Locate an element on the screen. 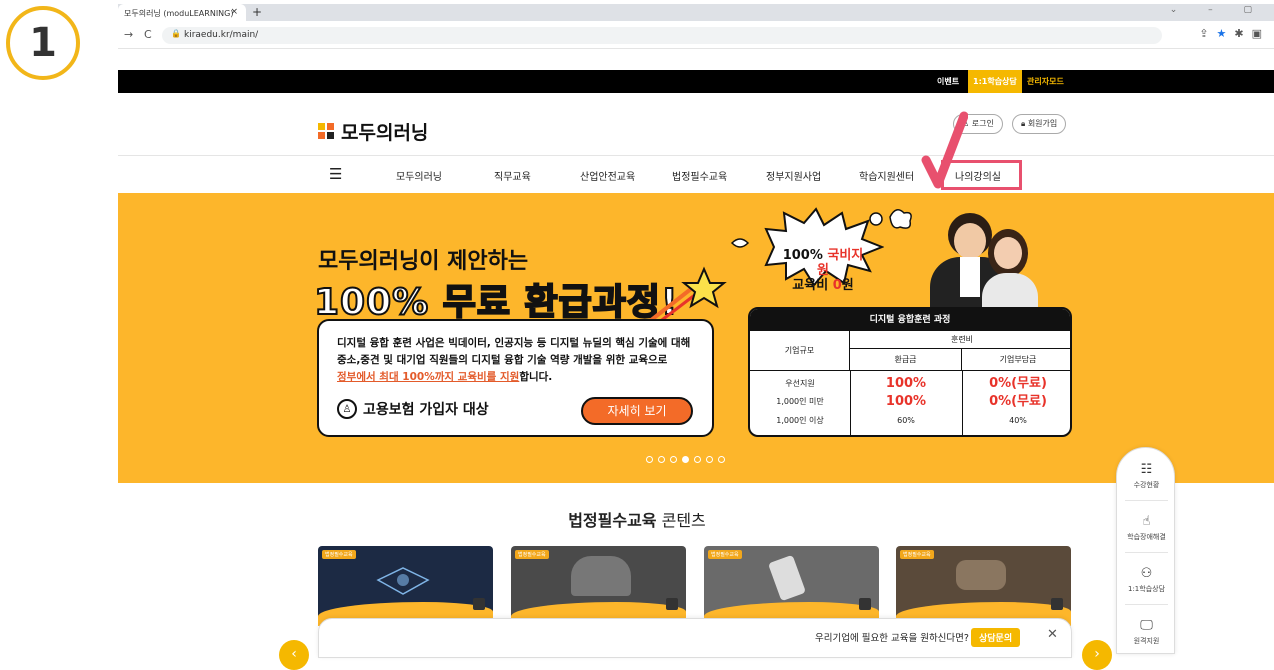  signup-button: 🔒︎ 회원가입 is located at coordinates (1039, 124).